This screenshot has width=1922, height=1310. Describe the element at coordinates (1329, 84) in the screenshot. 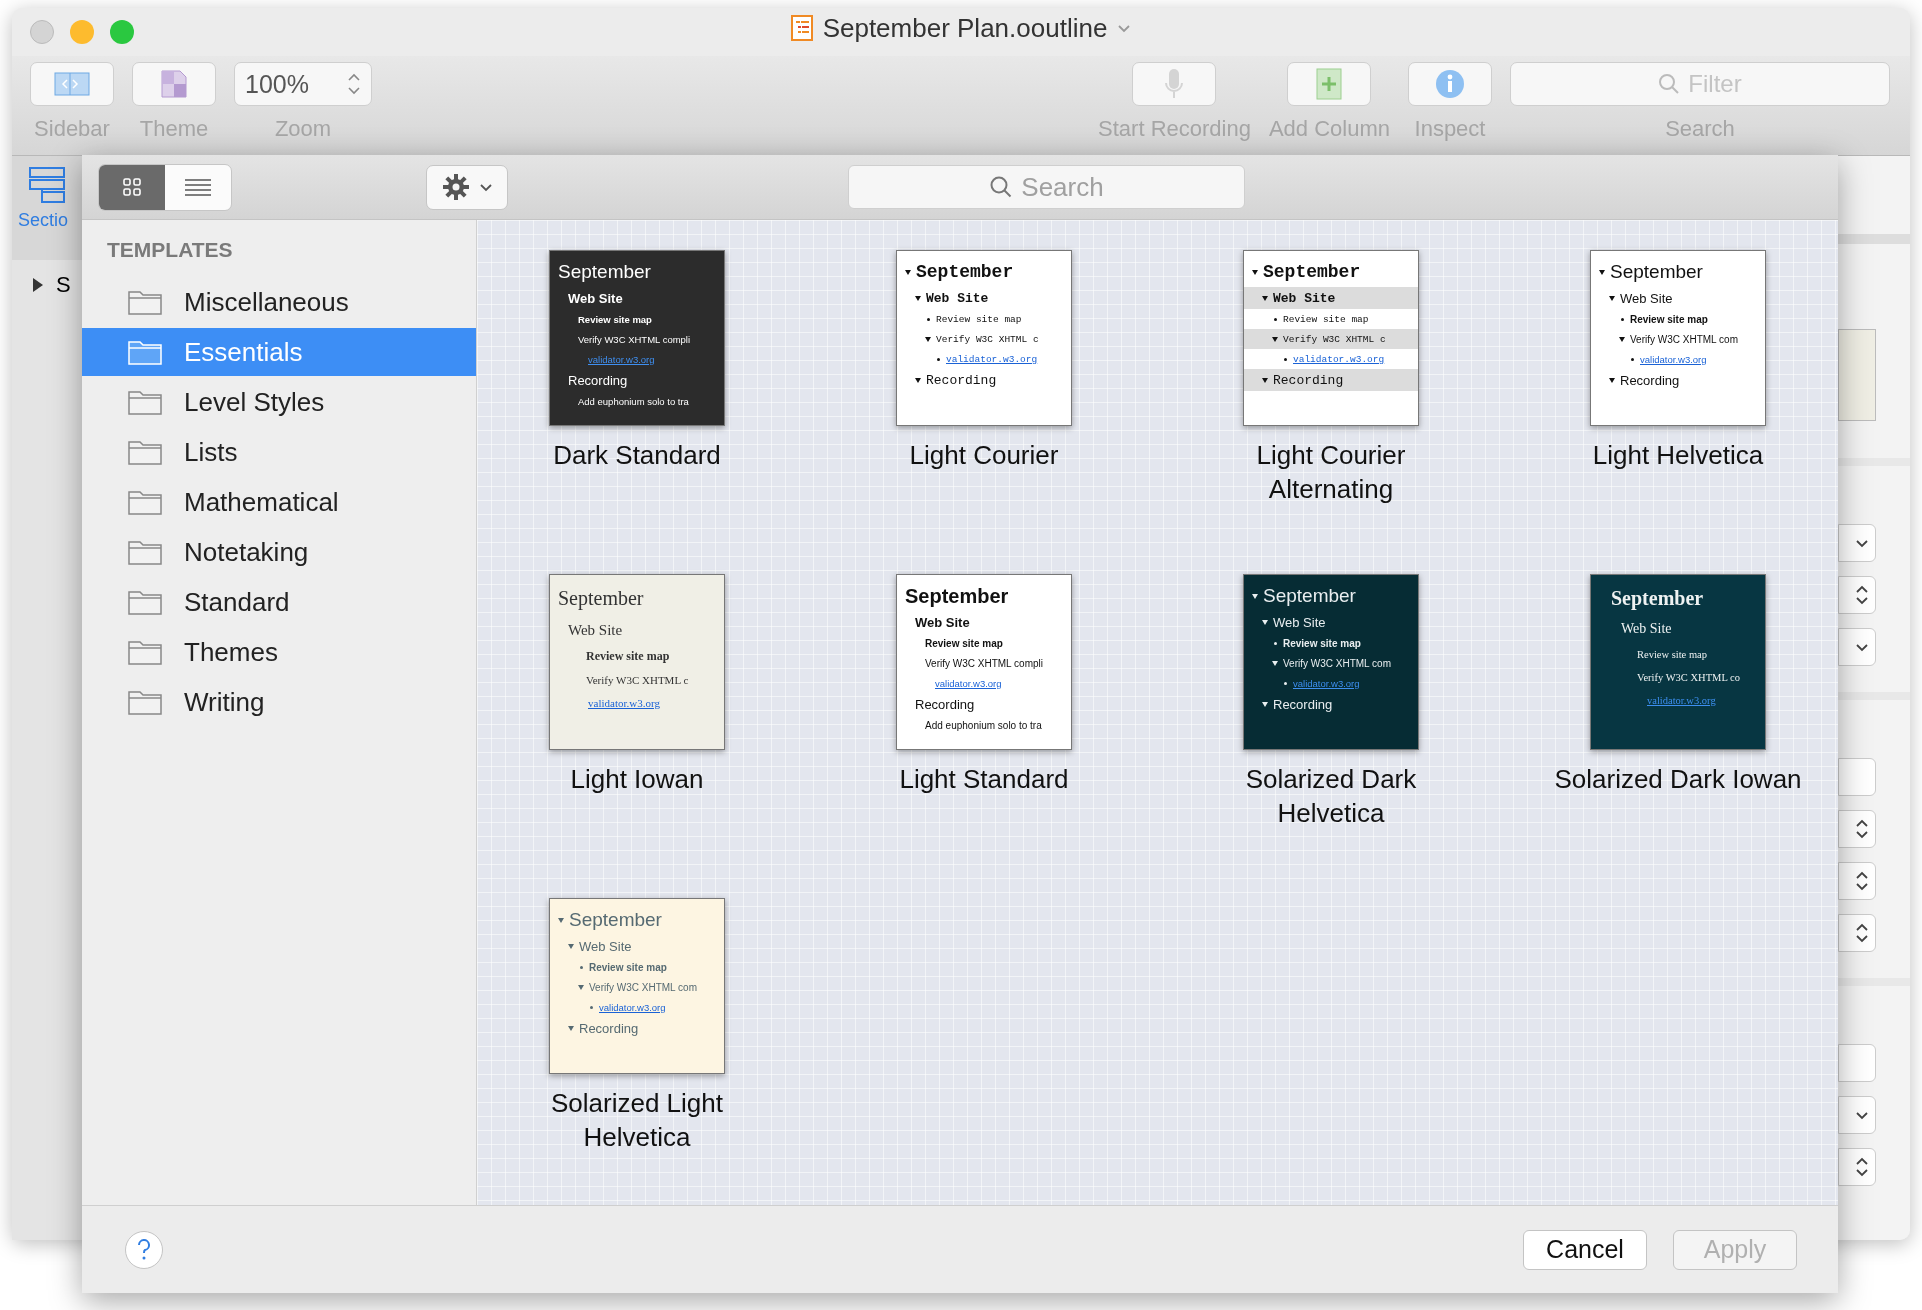

I see `add-column-button` at that location.